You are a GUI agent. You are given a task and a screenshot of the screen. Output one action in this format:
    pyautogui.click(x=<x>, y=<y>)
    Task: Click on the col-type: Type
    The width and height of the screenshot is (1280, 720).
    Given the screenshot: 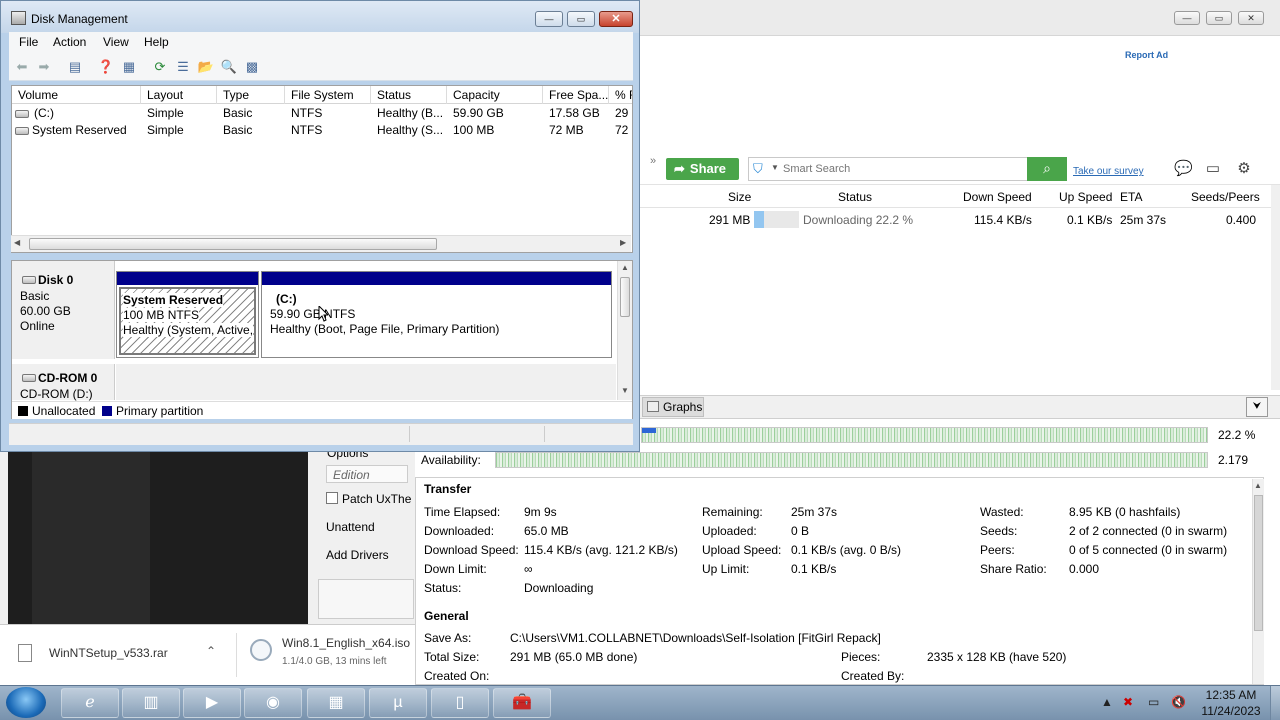 What is the action you would take?
    pyautogui.click(x=236, y=95)
    